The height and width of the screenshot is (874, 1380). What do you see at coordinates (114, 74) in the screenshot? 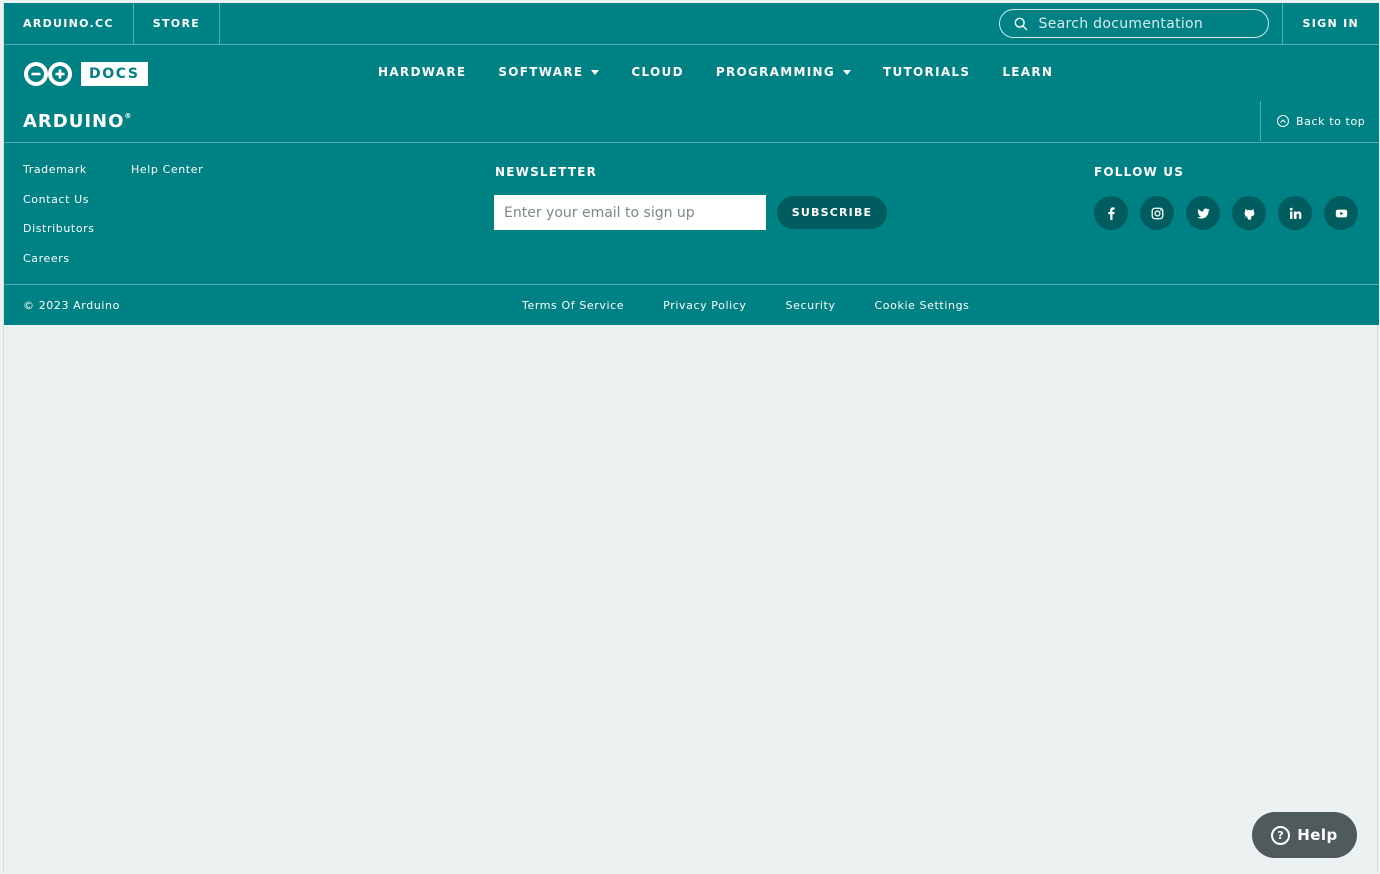
I see `docs-label: DOCS` at bounding box center [114, 74].